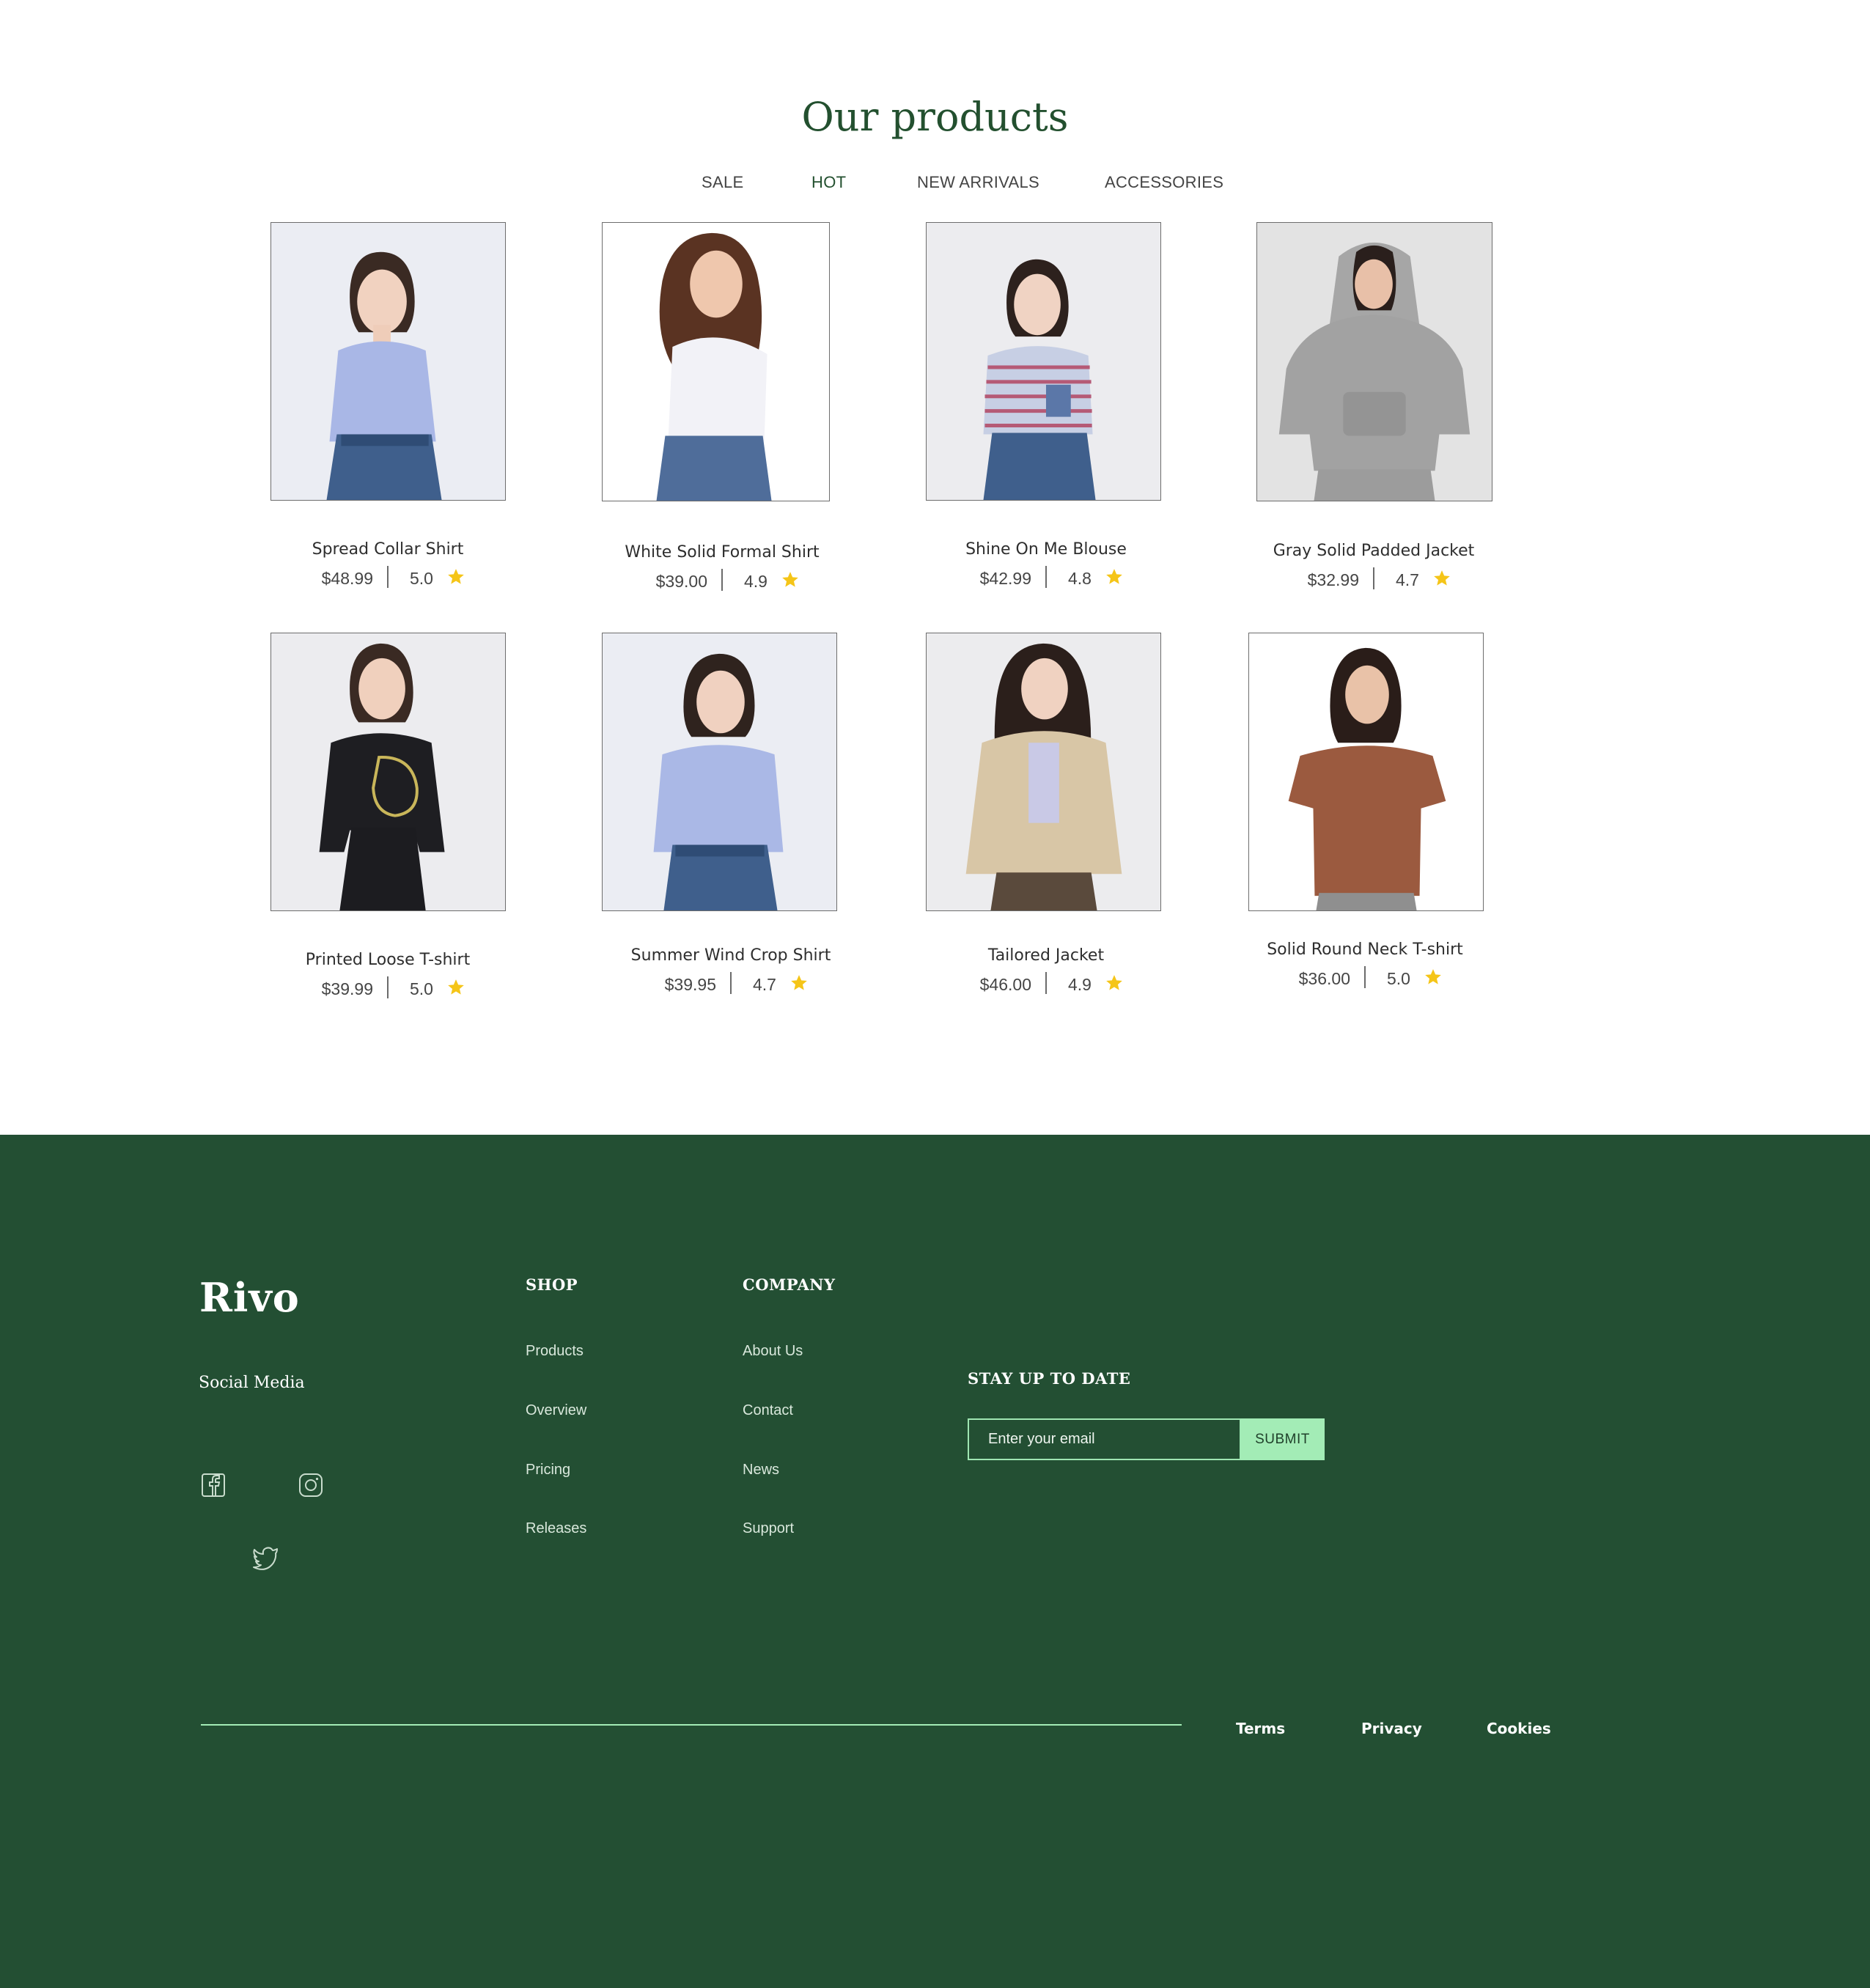 This screenshot has width=1870, height=1988. I want to click on product-name: Printed Loose T-shirt, so click(388, 960).